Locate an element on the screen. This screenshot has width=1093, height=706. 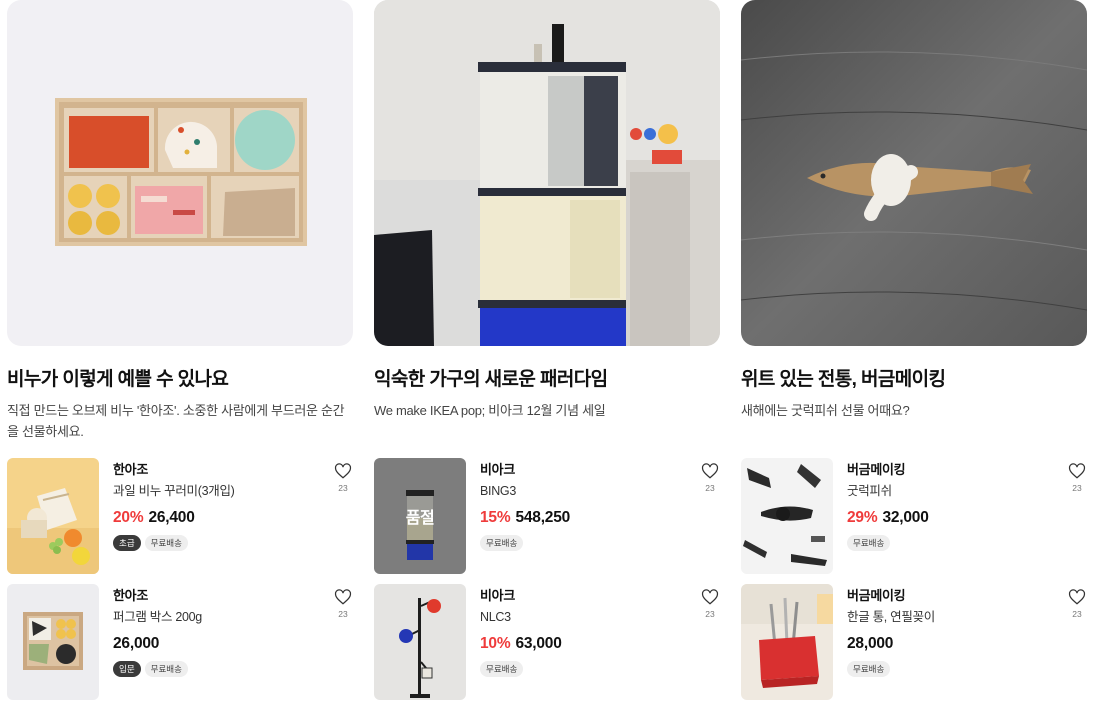
product-price-row: 29% 32,000 is located at coordinates (952, 518).